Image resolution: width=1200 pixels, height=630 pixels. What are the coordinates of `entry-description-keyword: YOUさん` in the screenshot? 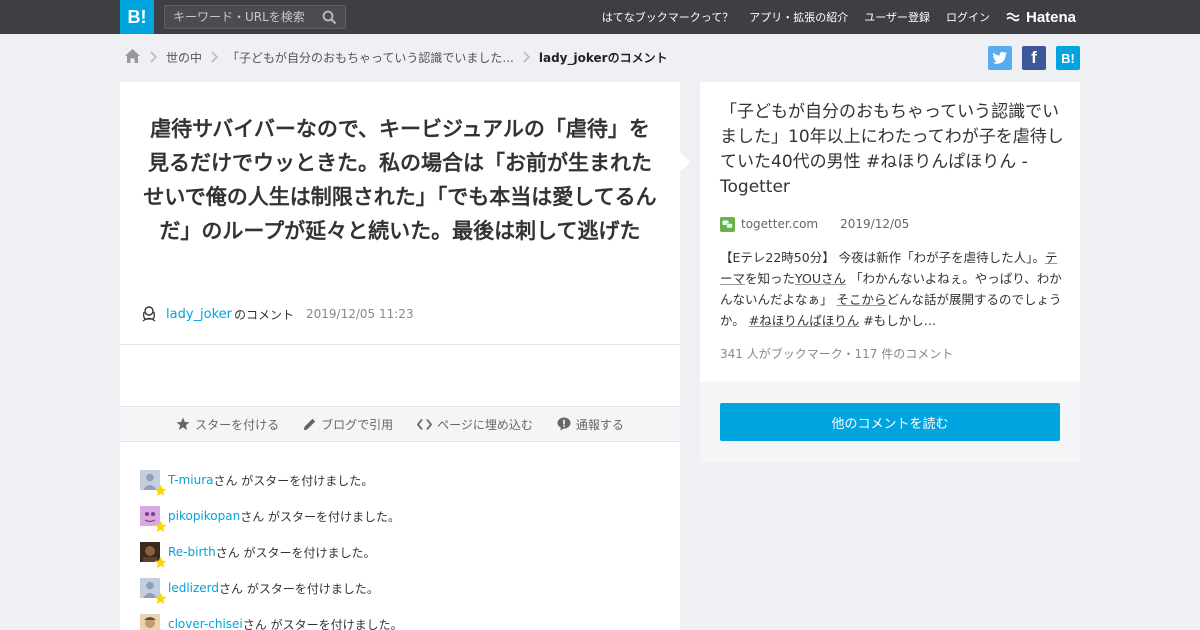 It's located at (820, 278).